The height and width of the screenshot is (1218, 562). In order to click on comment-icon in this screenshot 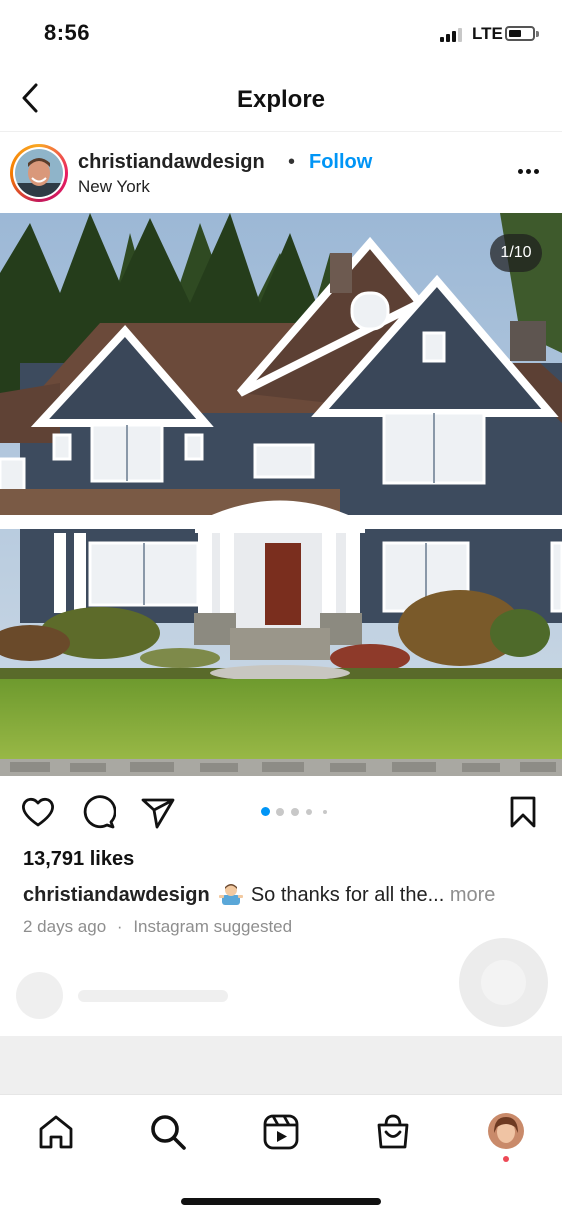, I will do `click(98, 812)`.